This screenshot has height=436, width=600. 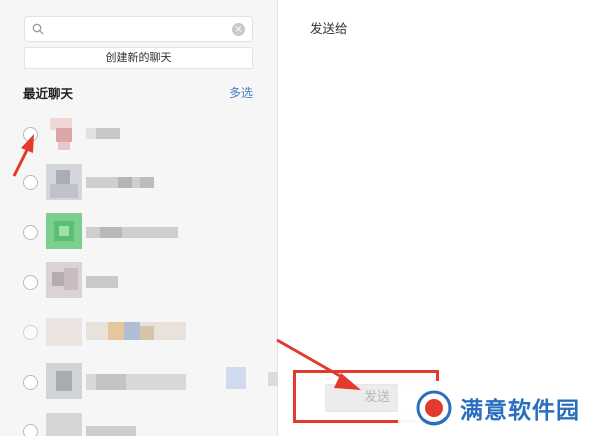 I want to click on watermark: 满意软件园, so click(x=499, y=408).